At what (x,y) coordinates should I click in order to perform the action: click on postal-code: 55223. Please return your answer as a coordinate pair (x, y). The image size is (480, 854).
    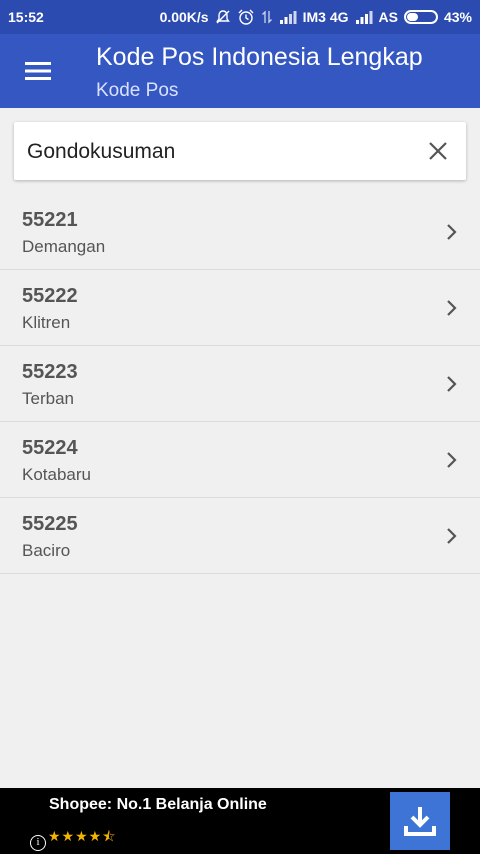
    Looking at the image, I should click on (50, 372).